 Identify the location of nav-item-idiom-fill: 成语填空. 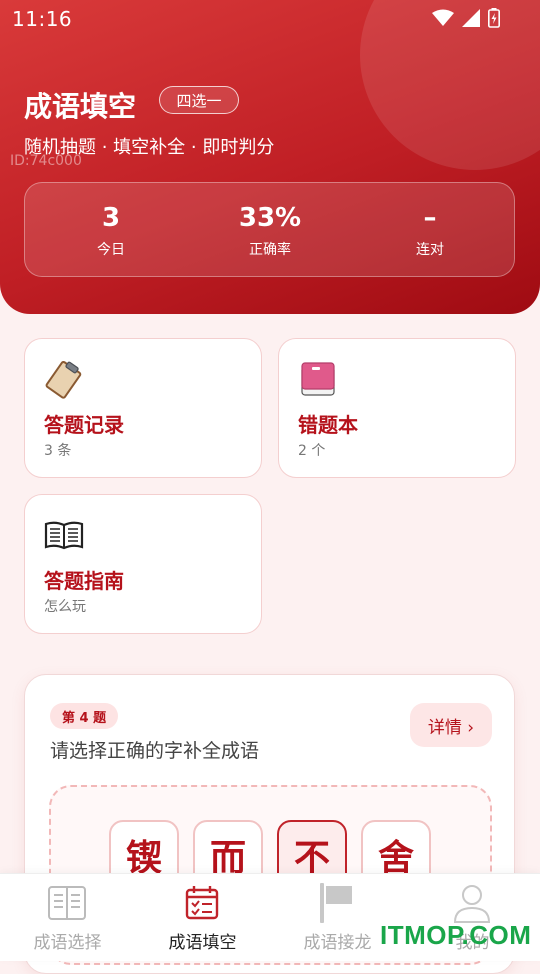
(202, 917).